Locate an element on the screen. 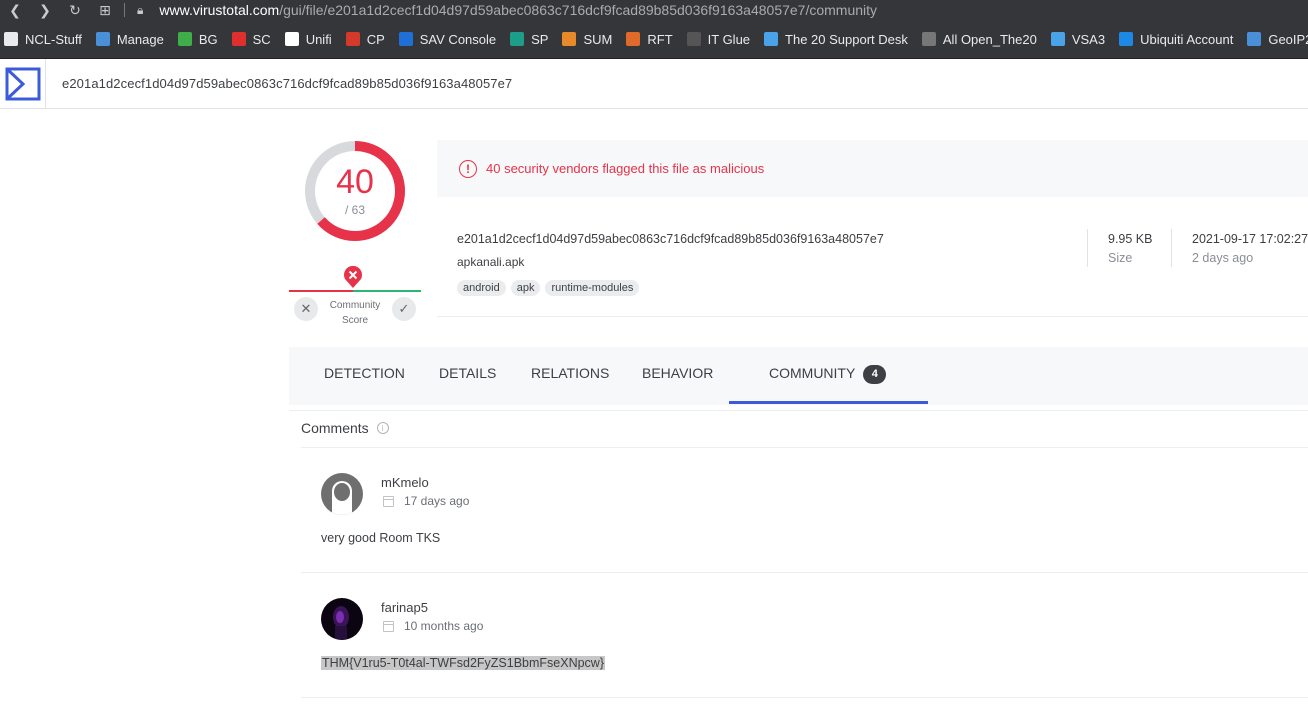 This screenshot has width=1308, height=717. bookmark-item: SAV Console is located at coordinates (447, 39).